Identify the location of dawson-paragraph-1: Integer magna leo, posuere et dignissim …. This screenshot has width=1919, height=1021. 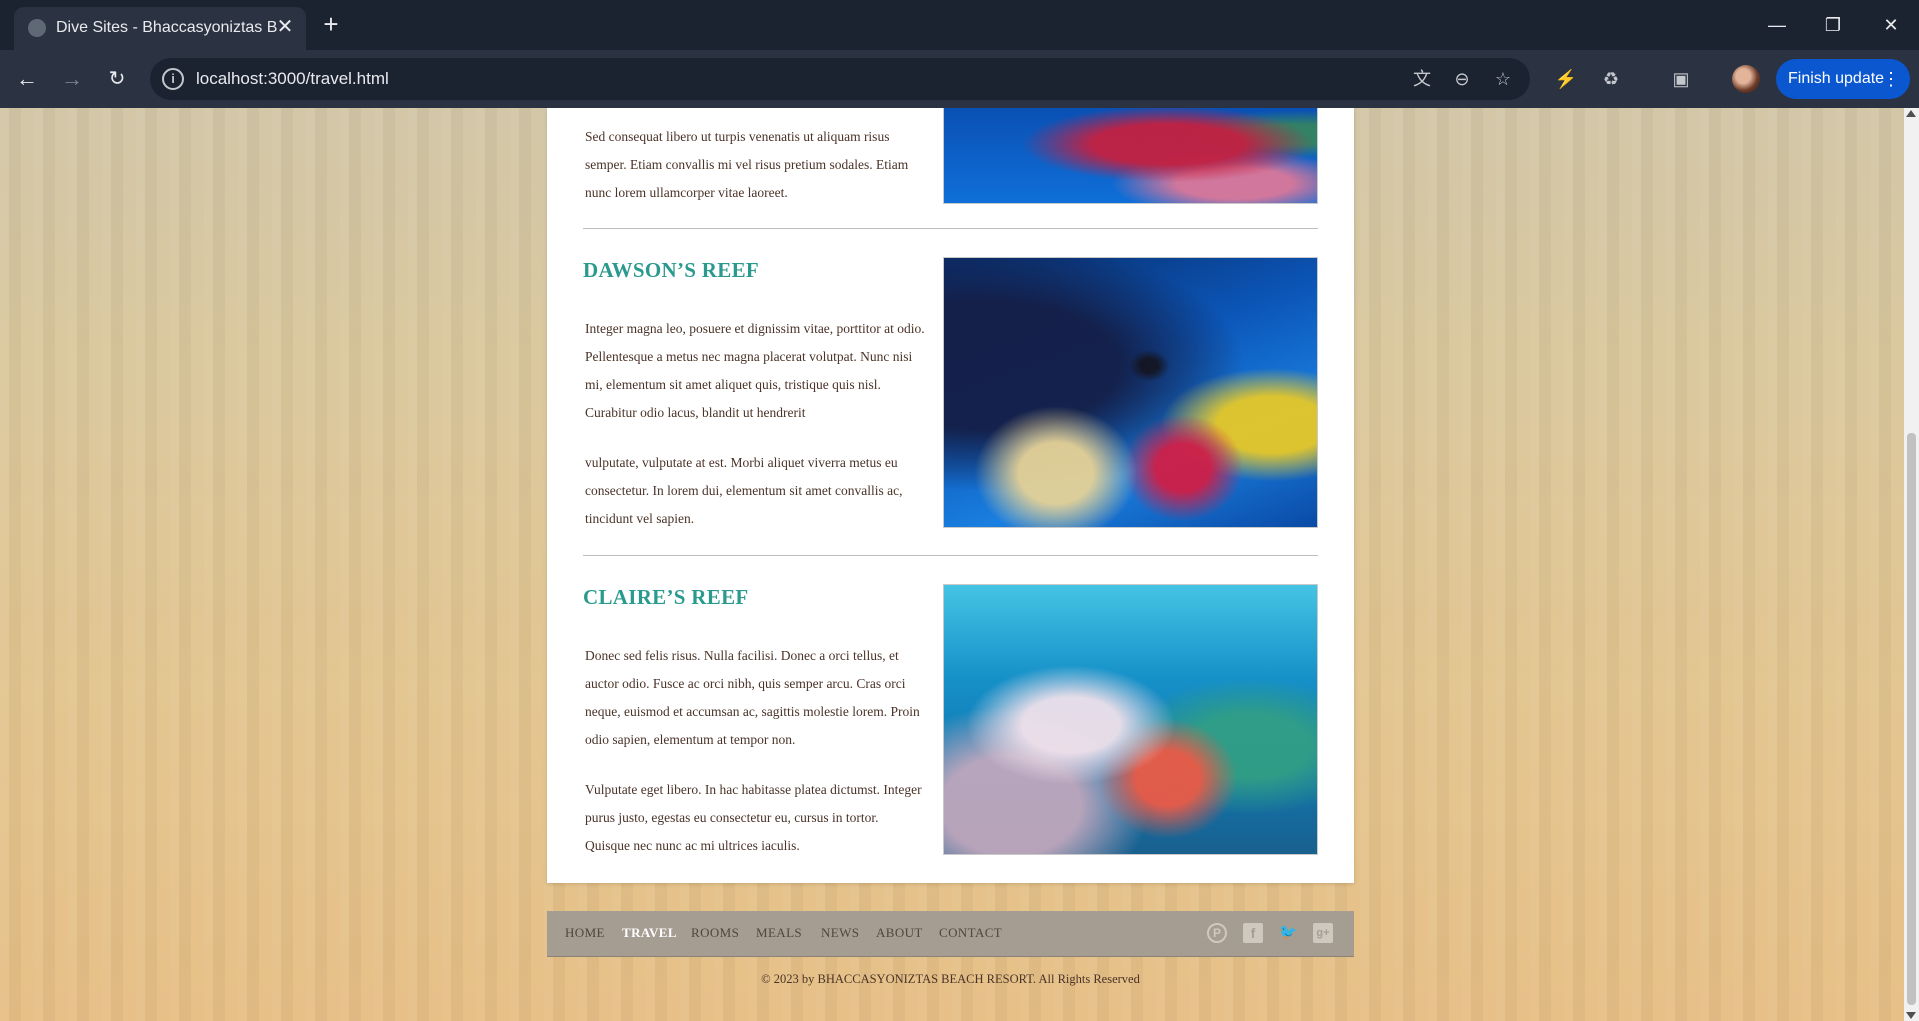
(755, 370).